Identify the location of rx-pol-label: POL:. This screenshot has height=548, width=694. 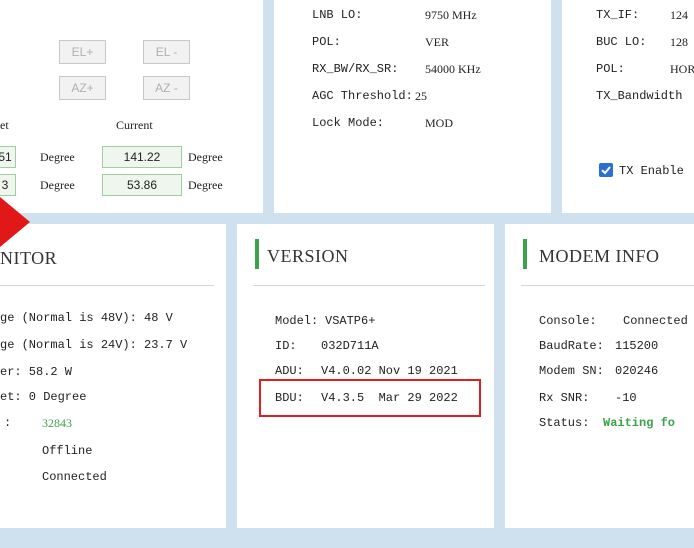
(326, 42).